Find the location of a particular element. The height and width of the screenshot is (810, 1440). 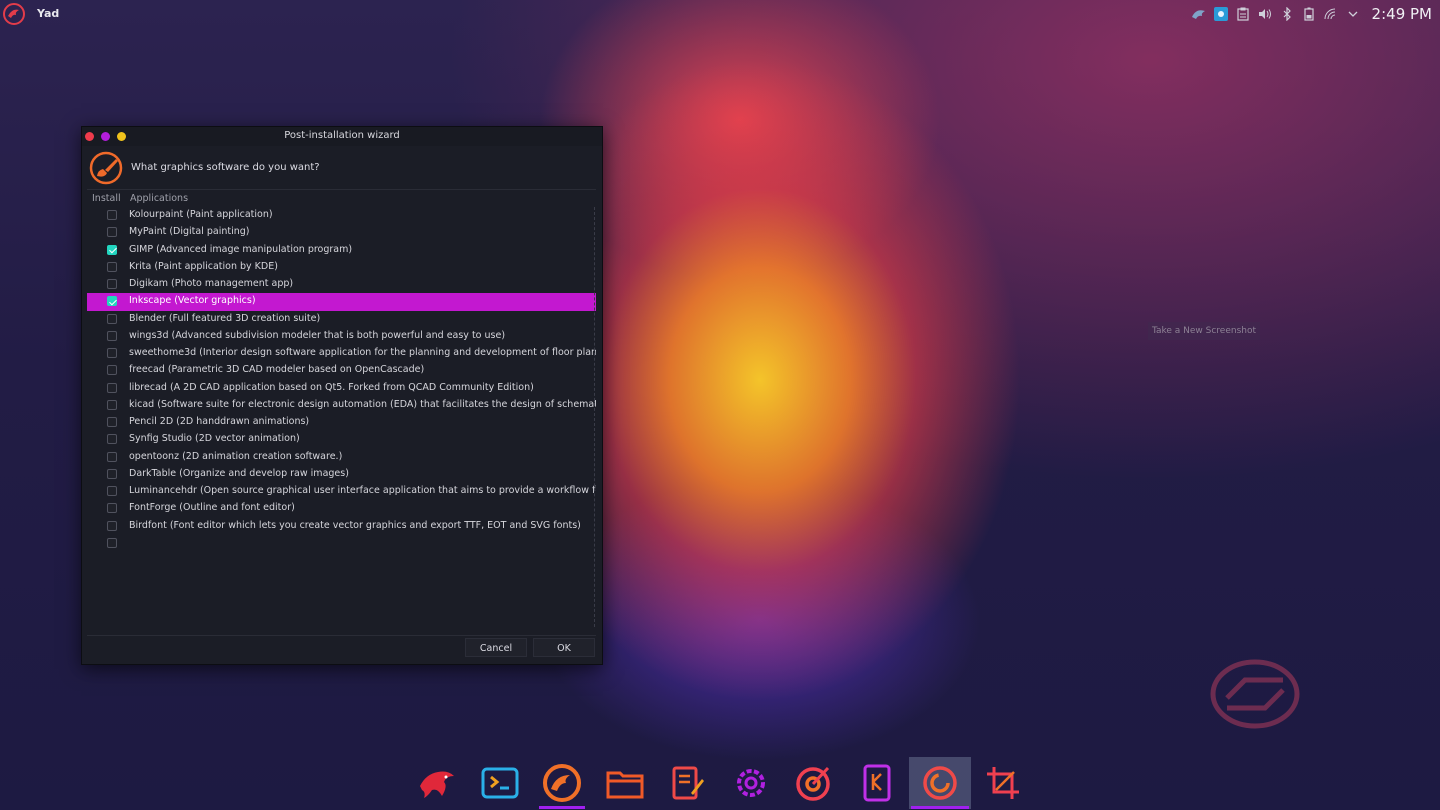

active-app-name: Yad is located at coordinates (48, 13).